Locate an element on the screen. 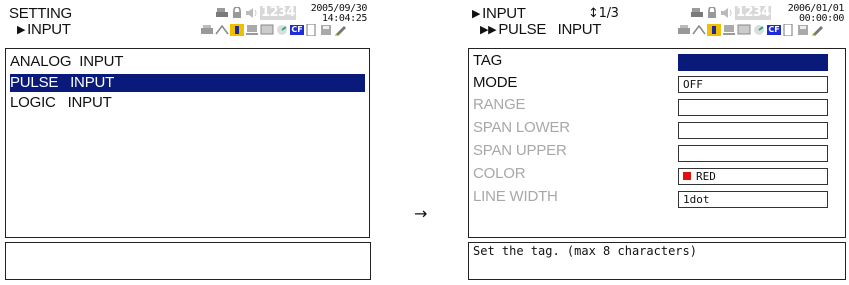 Image resolution: width=849 pixels, height=285 pixels. field-label-range: RANGE is located at coordinates (499, 104).